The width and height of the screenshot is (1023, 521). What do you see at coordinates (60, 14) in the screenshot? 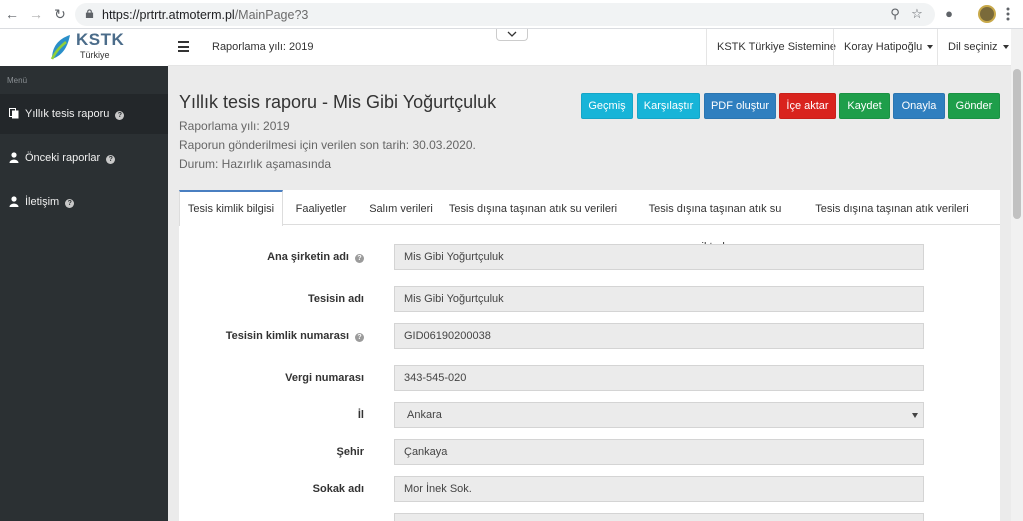
I see `reload-icon: ↻` at bounding box center [60, 14].